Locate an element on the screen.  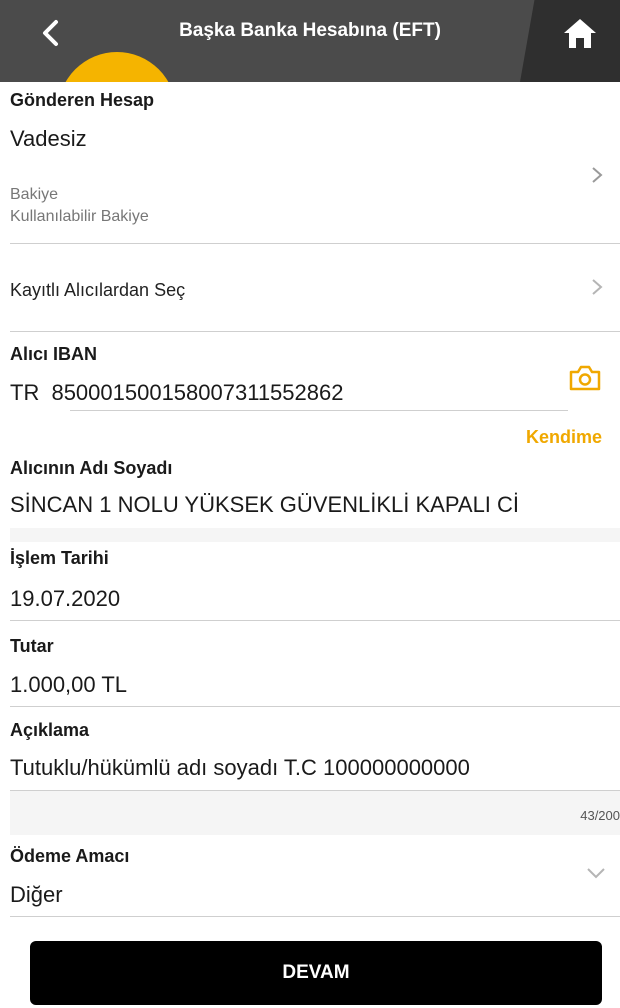
chevron-down-icon is located at coordinates (596, 873).